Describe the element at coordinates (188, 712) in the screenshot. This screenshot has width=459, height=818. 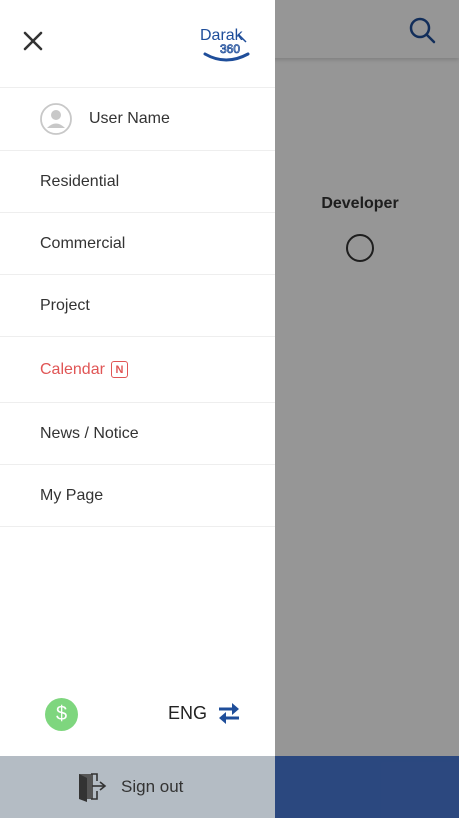
I see `language-label: ENG` at that location.